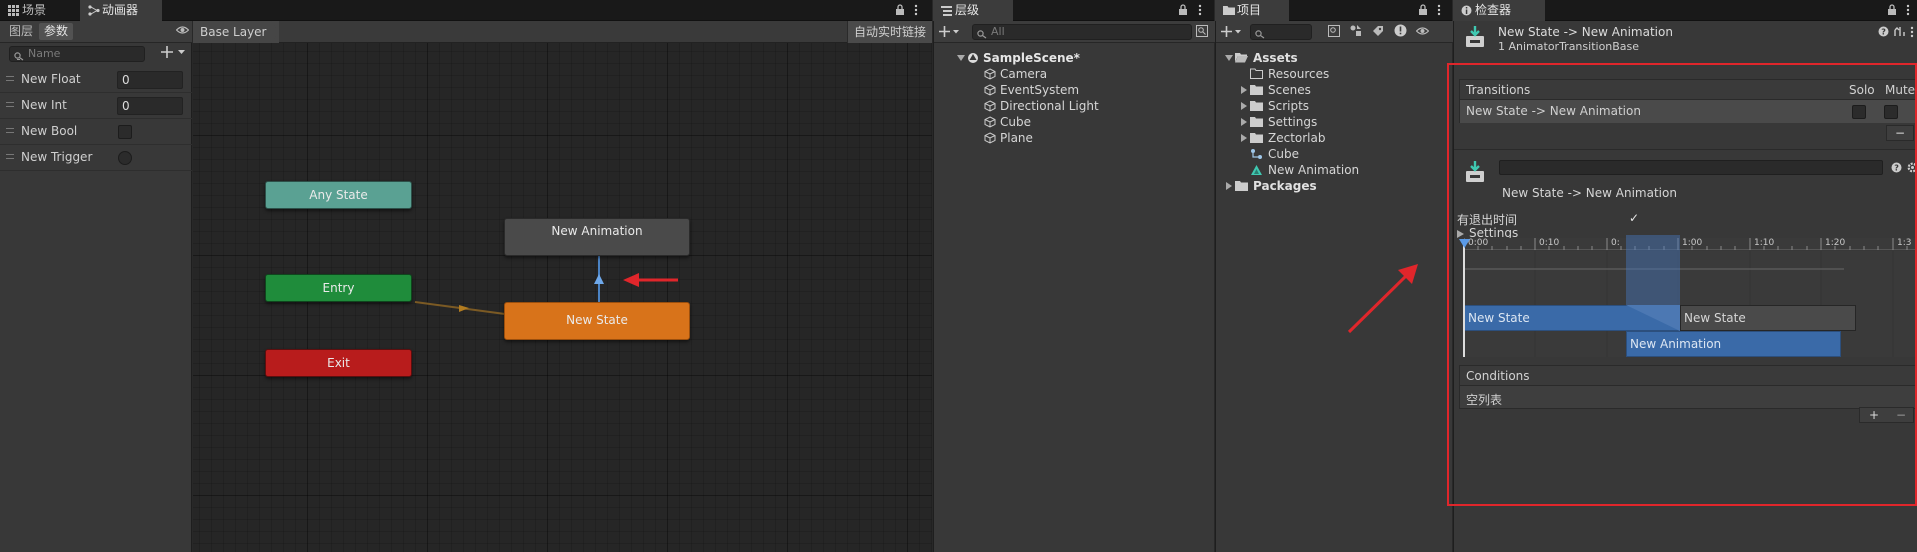 The height and width of the screenshot is (552, 1917). Describe the element at coordinates (597, 237) in the screenshot. I see `node-new-animation: New Animation` at that location.